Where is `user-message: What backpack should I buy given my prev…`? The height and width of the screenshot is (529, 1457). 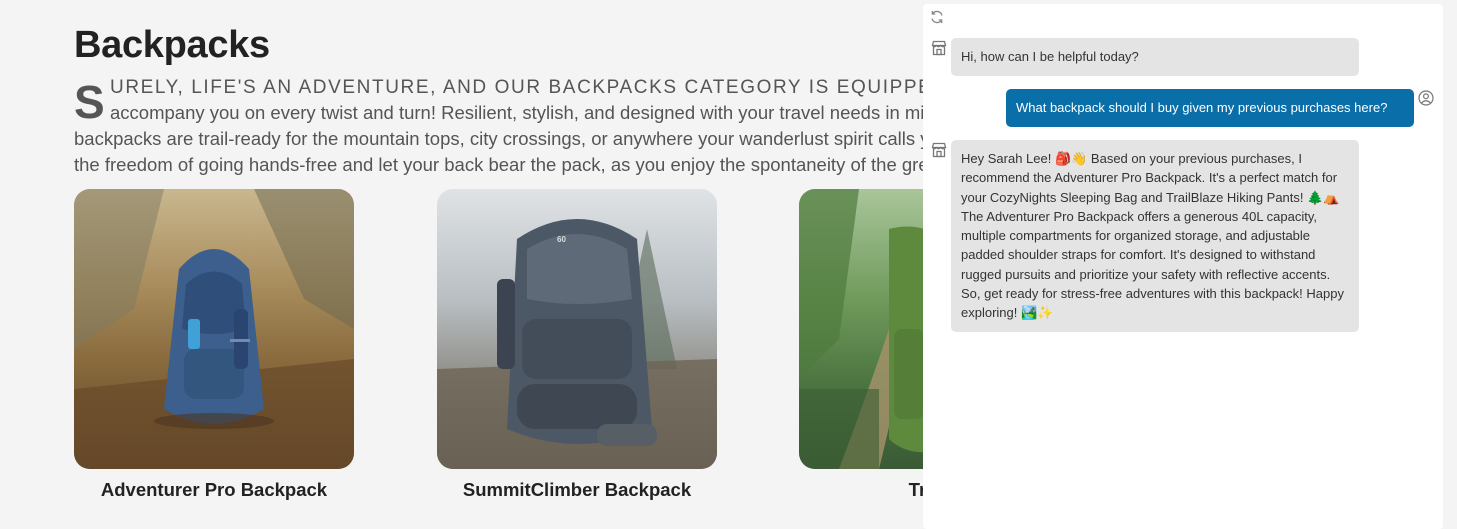 user-message: What backpack should I buy given my prev… is located at coordinates (1210, 108).